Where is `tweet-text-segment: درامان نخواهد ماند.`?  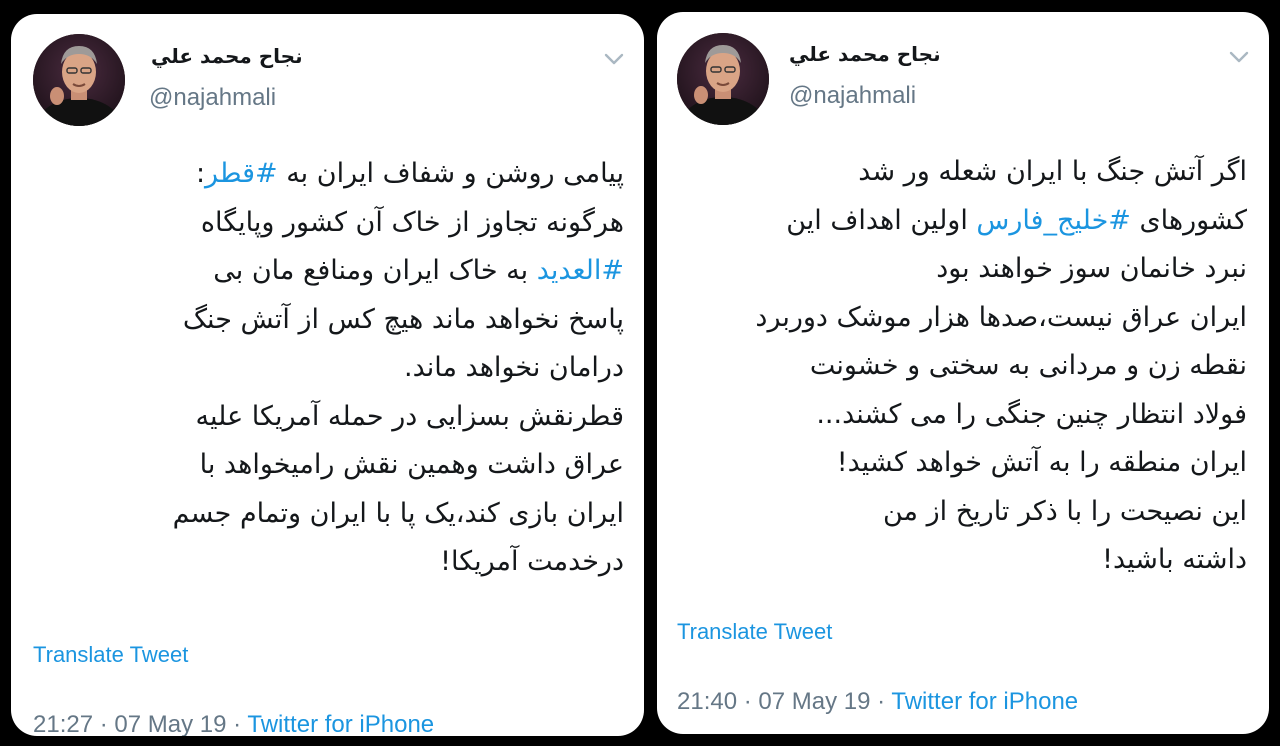 tweet-text-segment: درامان نخواهد ماند. is located at coordinates (513, 367).